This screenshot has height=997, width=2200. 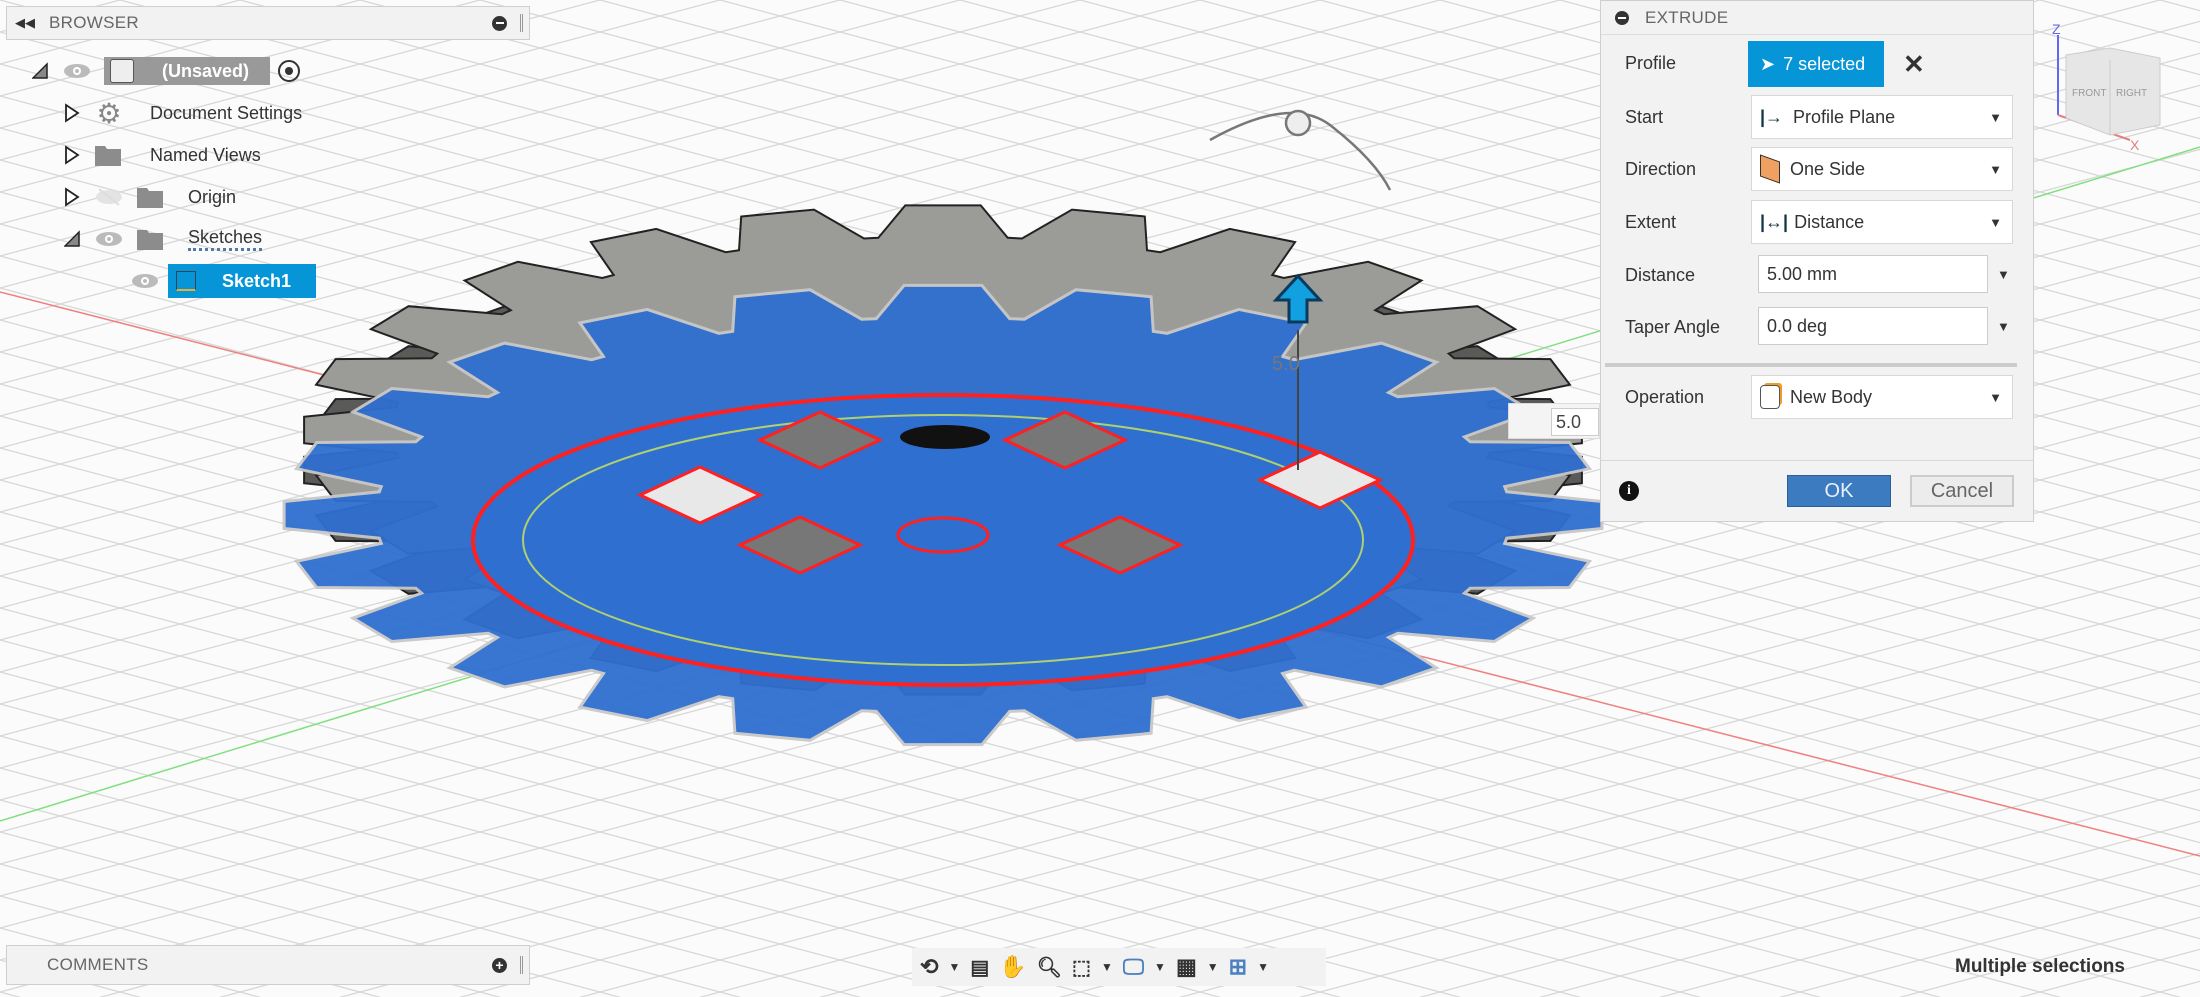 I want to click on direction-dropdown: One Side ▼, so click(x=1882, y=169).